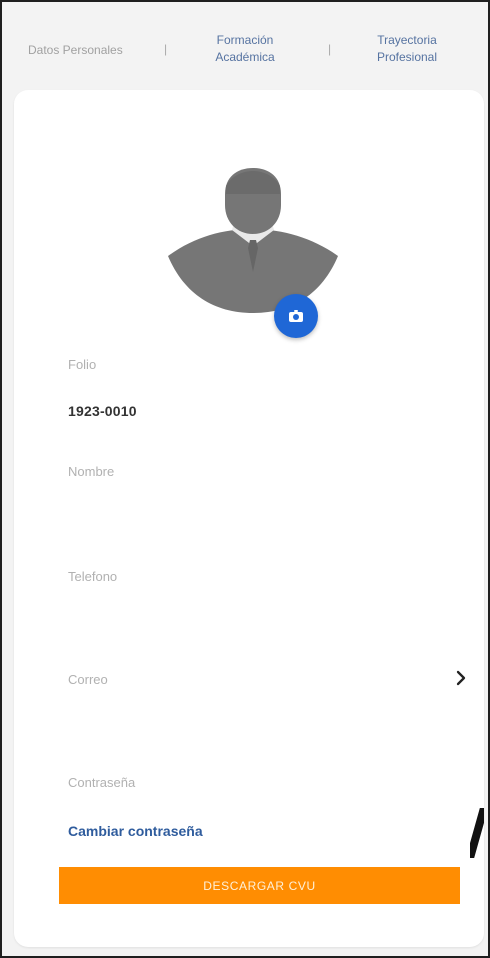 The width and height of the screenshot is (490, 958). What do you see at coordinates (259, 885) in the screenshot?
I see `download-cvu-button: DESCARGAR CVU` at bounding box center [259, 885].